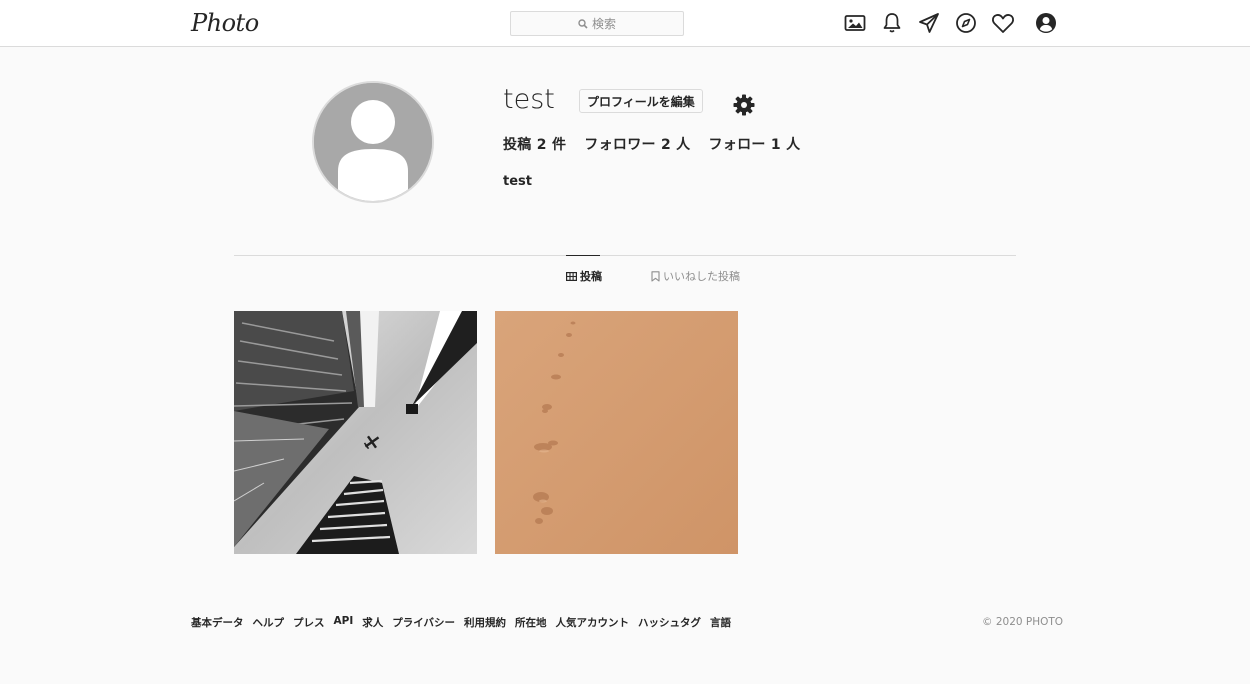  I want to click on bell-icon, so click(892, 23).